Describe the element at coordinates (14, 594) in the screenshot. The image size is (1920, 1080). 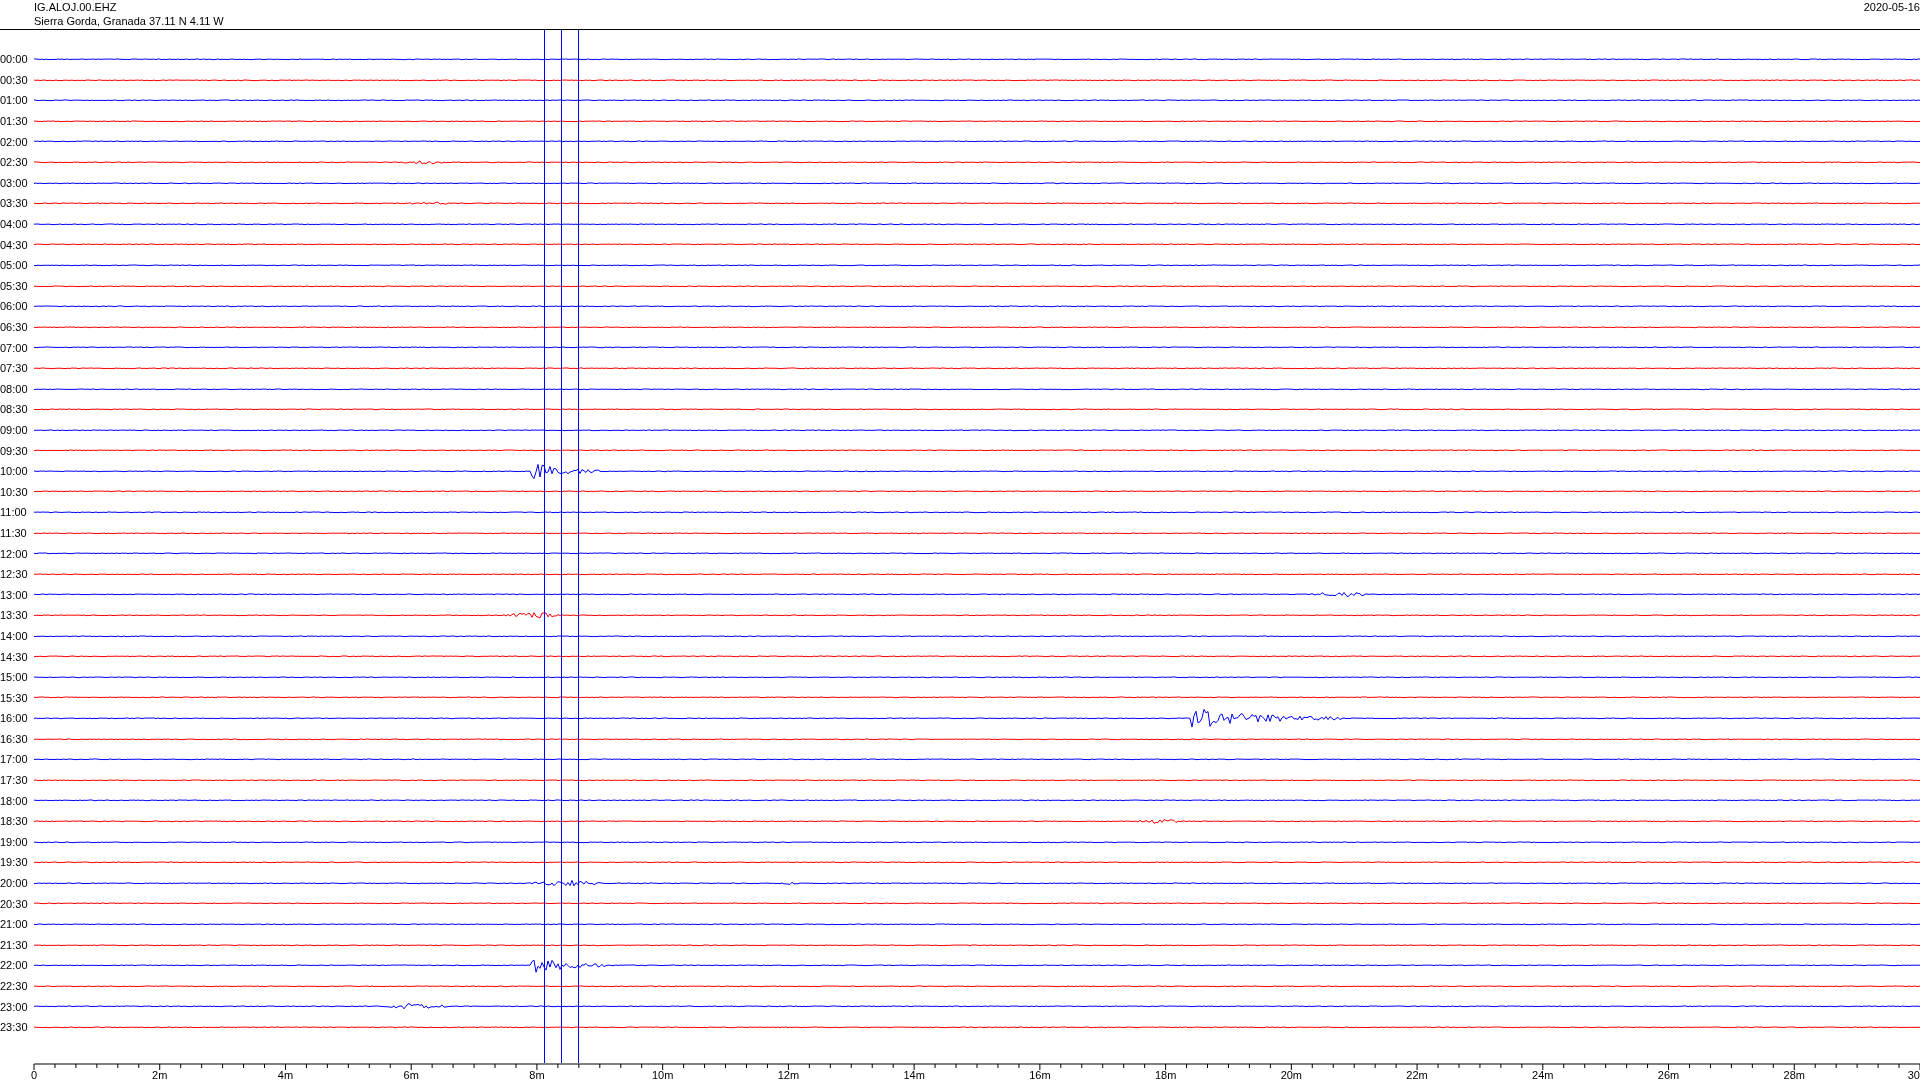
I see `time-label: 13:00` at that location.